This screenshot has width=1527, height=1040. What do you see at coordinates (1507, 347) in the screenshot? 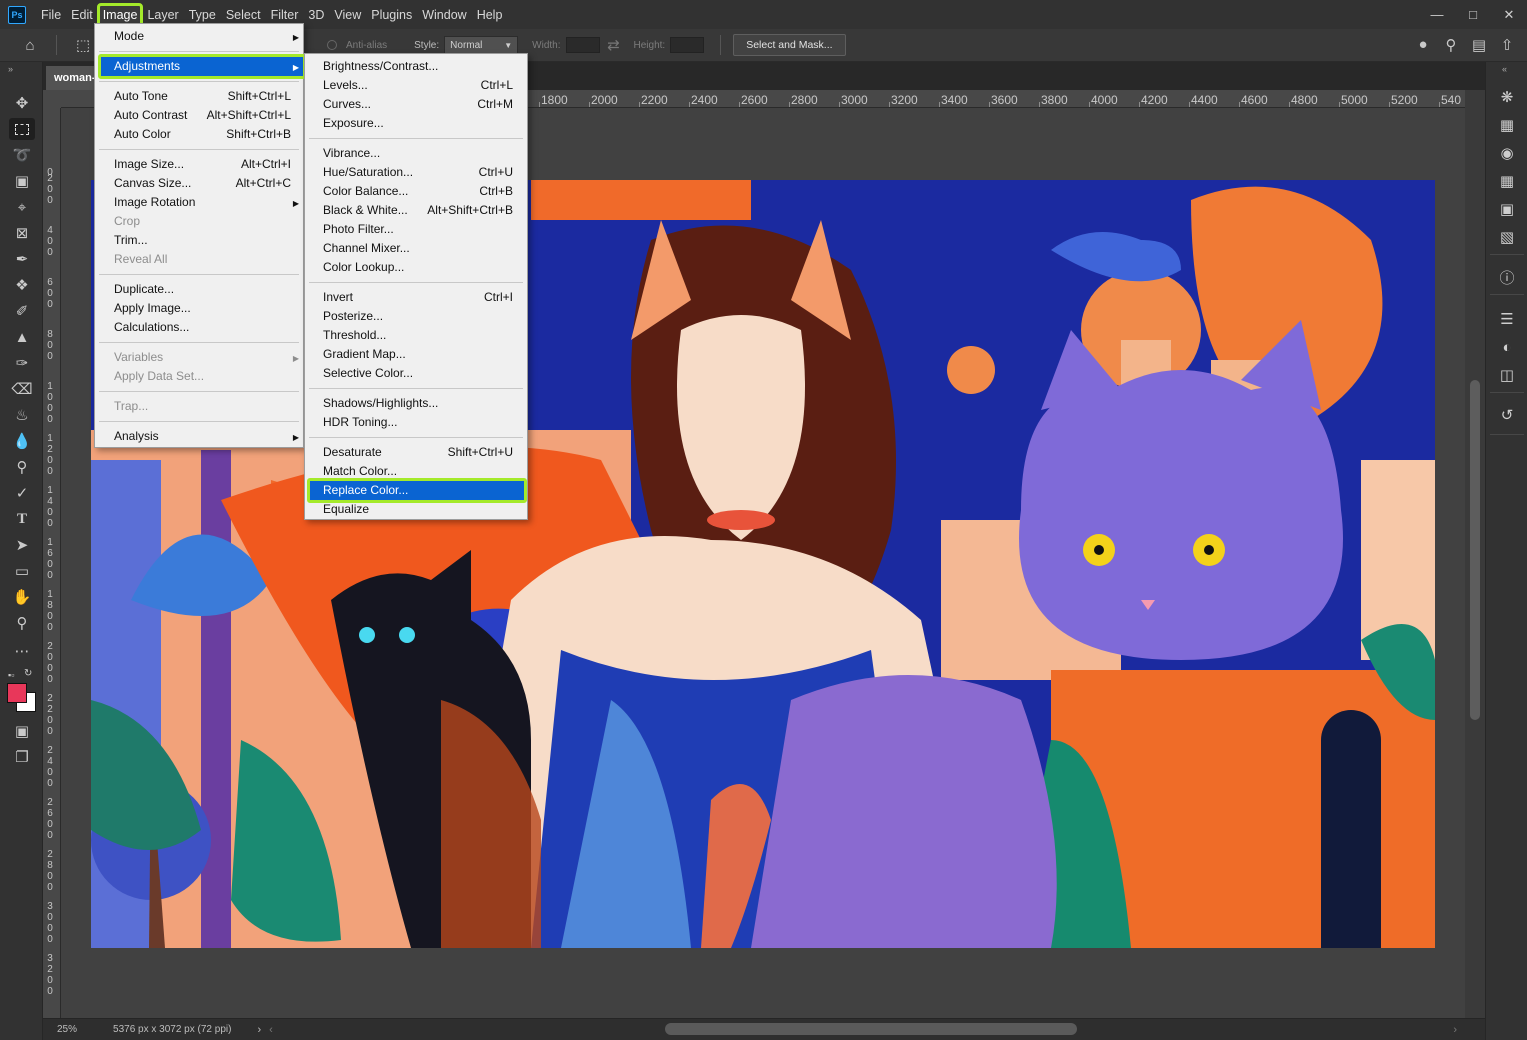
I see `adjustments-icon: ◐` at bounding box center [1507, 347].